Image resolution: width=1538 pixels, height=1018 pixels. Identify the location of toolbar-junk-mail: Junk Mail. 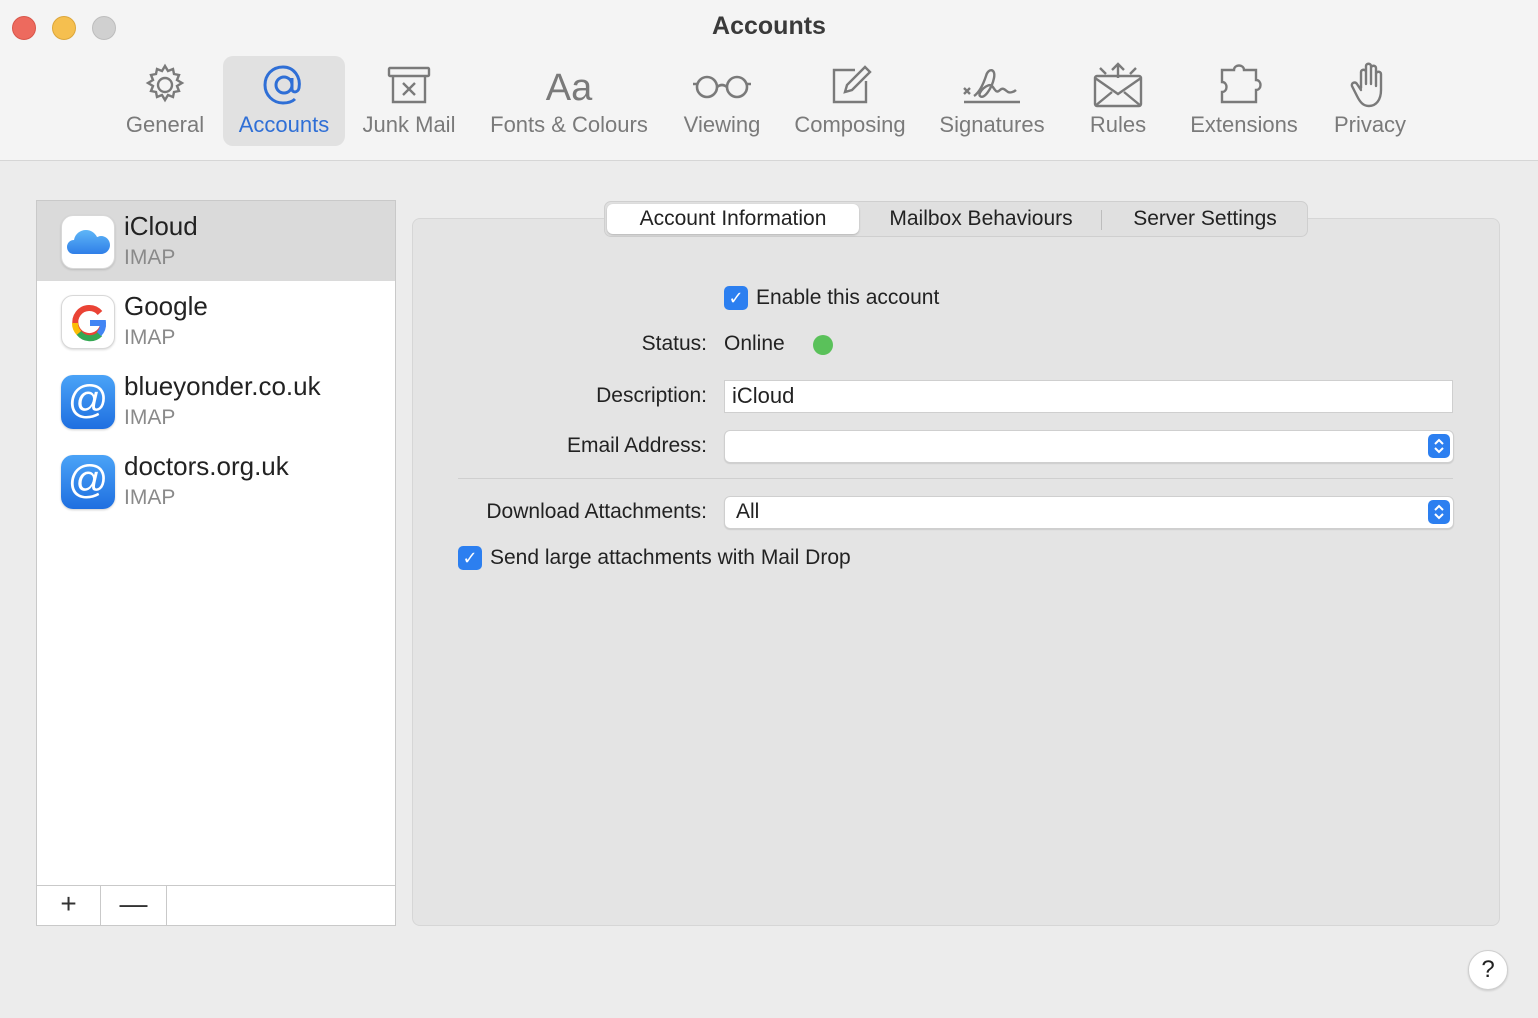
(409, 101).